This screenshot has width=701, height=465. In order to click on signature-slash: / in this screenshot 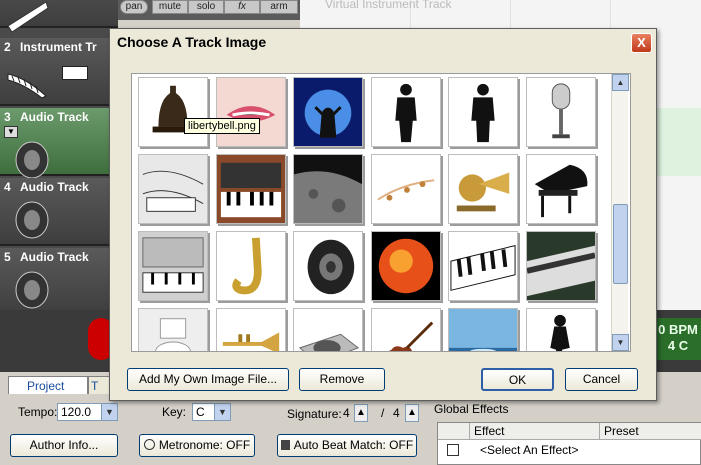, I will do `click(383, 413)`.